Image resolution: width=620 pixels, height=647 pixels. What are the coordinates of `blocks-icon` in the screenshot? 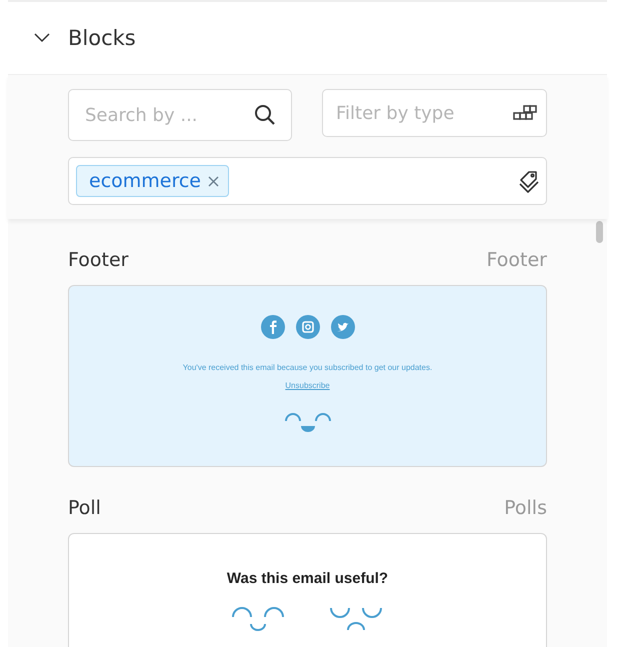 It's located at (525, 113).